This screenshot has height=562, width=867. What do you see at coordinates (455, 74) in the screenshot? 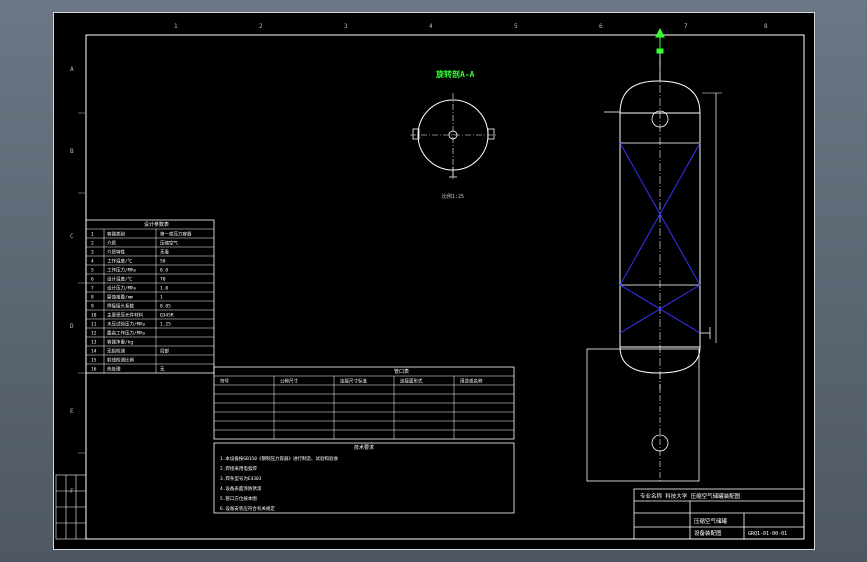
I see `section-label: 旋转剖A-A` at bounding box center [455, 74].